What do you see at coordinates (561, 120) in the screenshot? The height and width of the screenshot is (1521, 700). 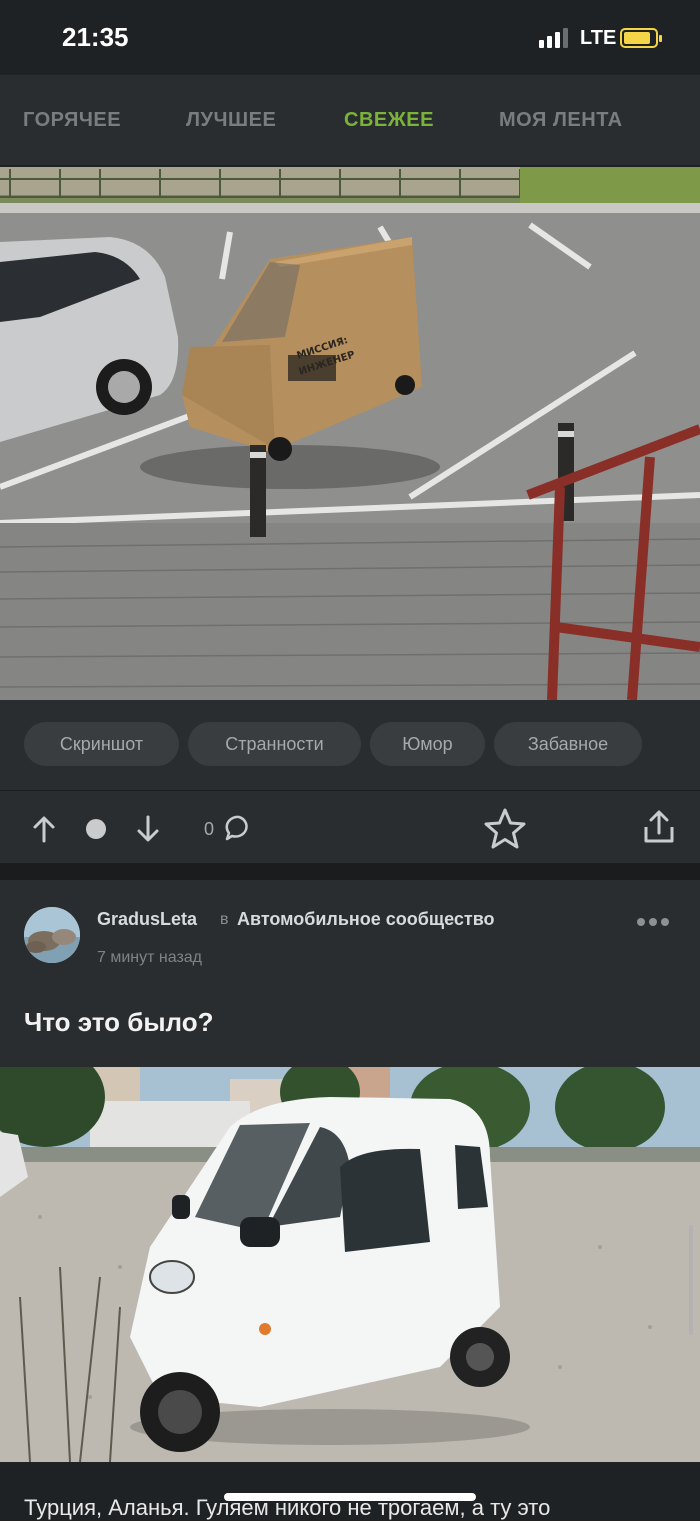 I see `tab-my-feed: МОЯ ЛЕНТА` at bounding box center [561, 120].